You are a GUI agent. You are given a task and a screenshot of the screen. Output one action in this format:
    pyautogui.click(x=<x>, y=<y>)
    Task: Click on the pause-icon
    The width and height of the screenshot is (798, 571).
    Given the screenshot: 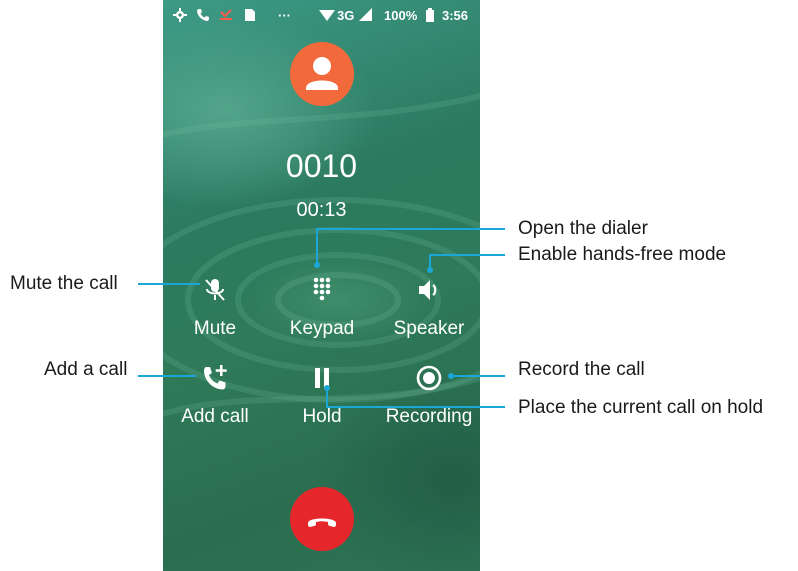 What is the action you would take?
    pyautogui.click(x=322, y=378)
    